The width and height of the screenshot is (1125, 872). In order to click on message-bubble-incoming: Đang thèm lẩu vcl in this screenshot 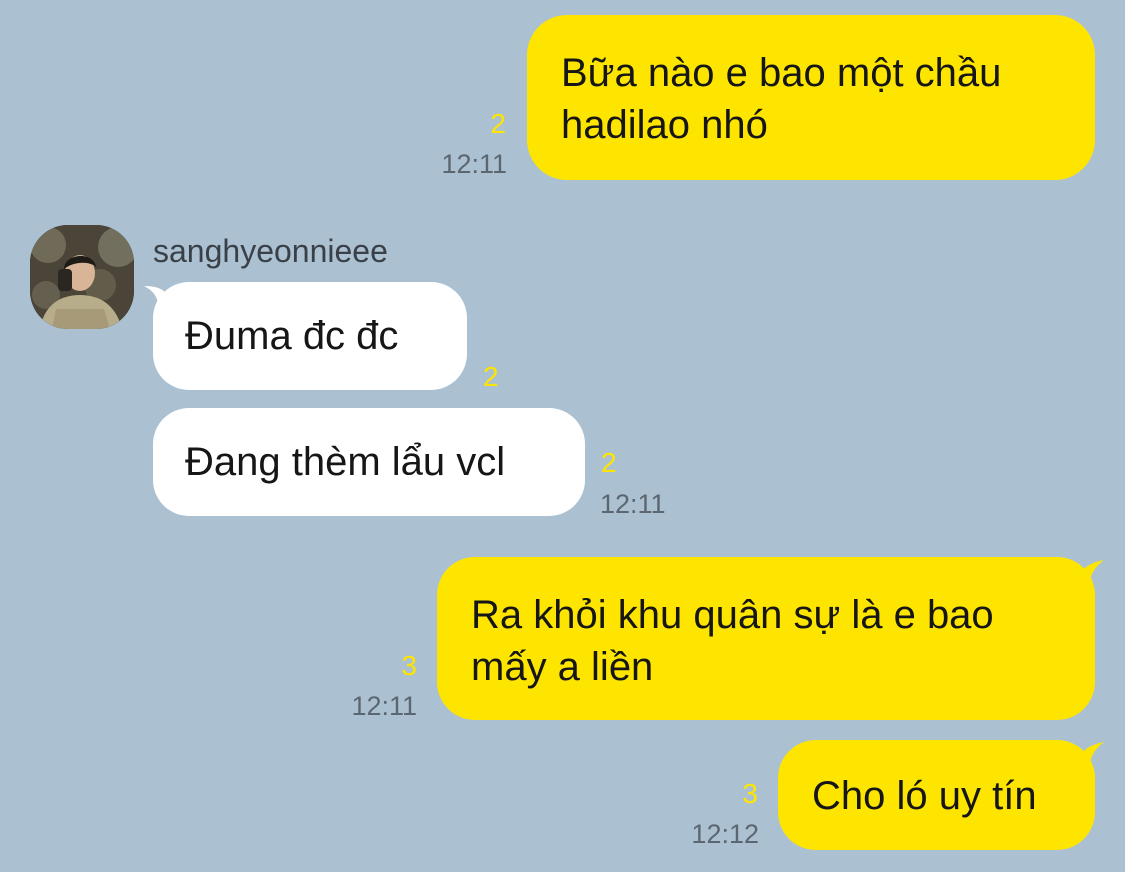, I will do `click(369, 462)`.